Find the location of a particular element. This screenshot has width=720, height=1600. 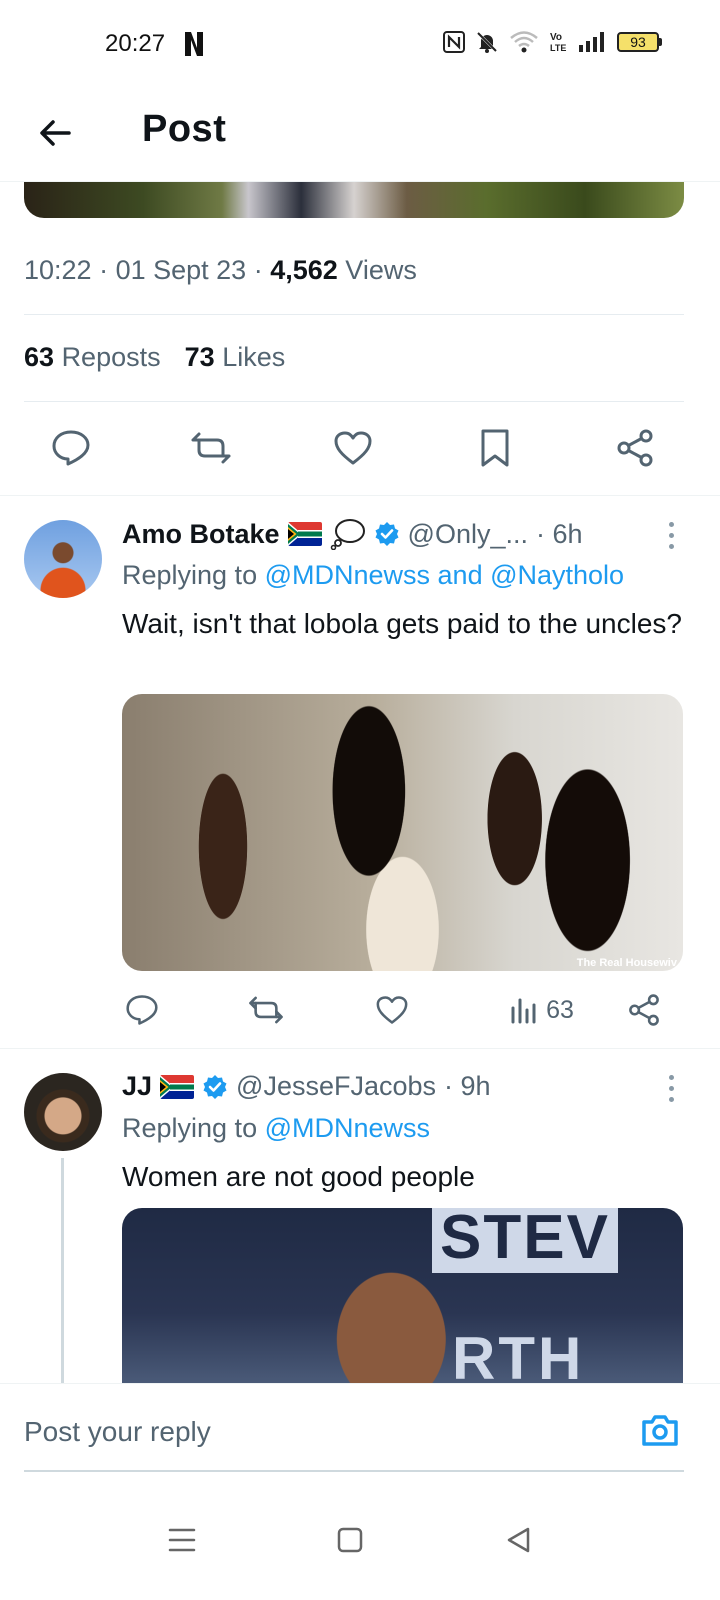

reply-media-image: The Real Housewiv is located at coordinates (402, 832).